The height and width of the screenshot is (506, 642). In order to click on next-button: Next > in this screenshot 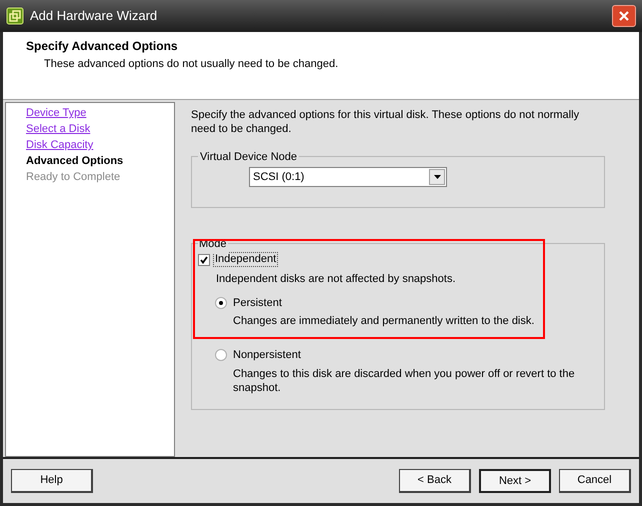, I will do `click(515, 481)`.